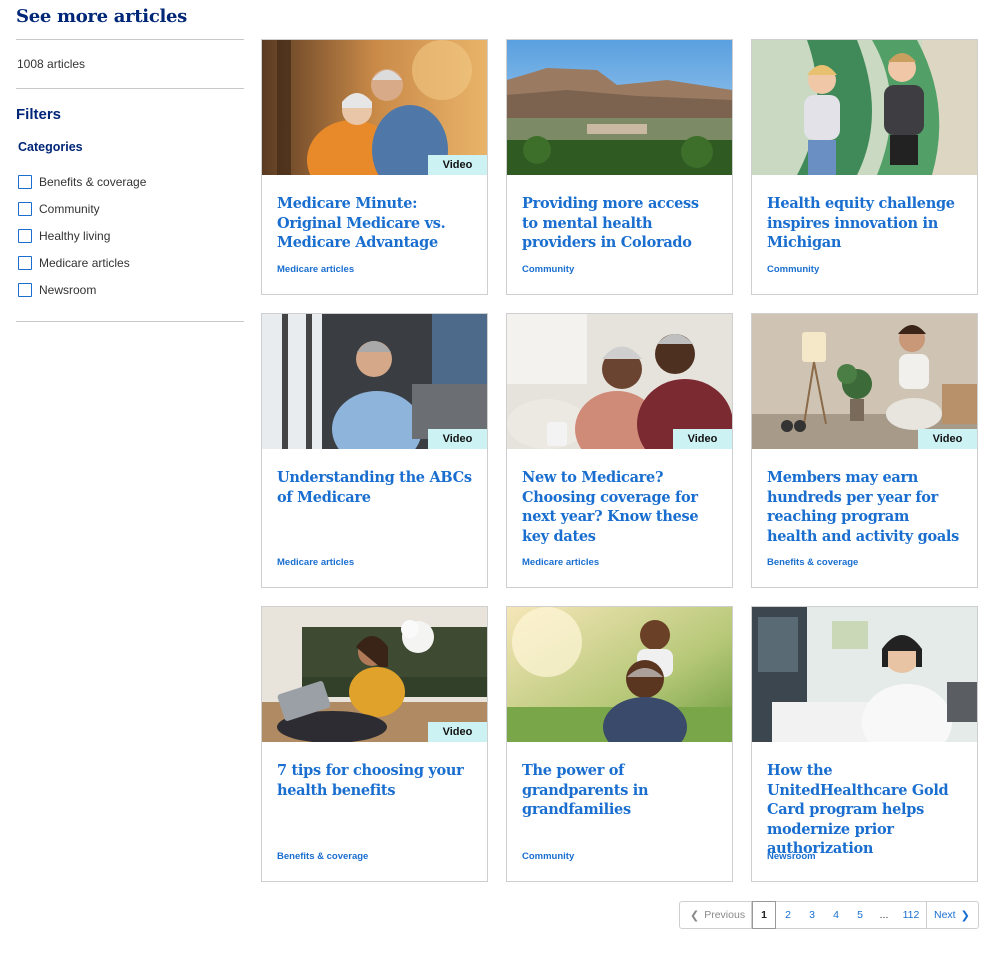 This screenshot has width=1000, height=953. I want to click on filter-label: Benefits & coverage, so click(93, 181).